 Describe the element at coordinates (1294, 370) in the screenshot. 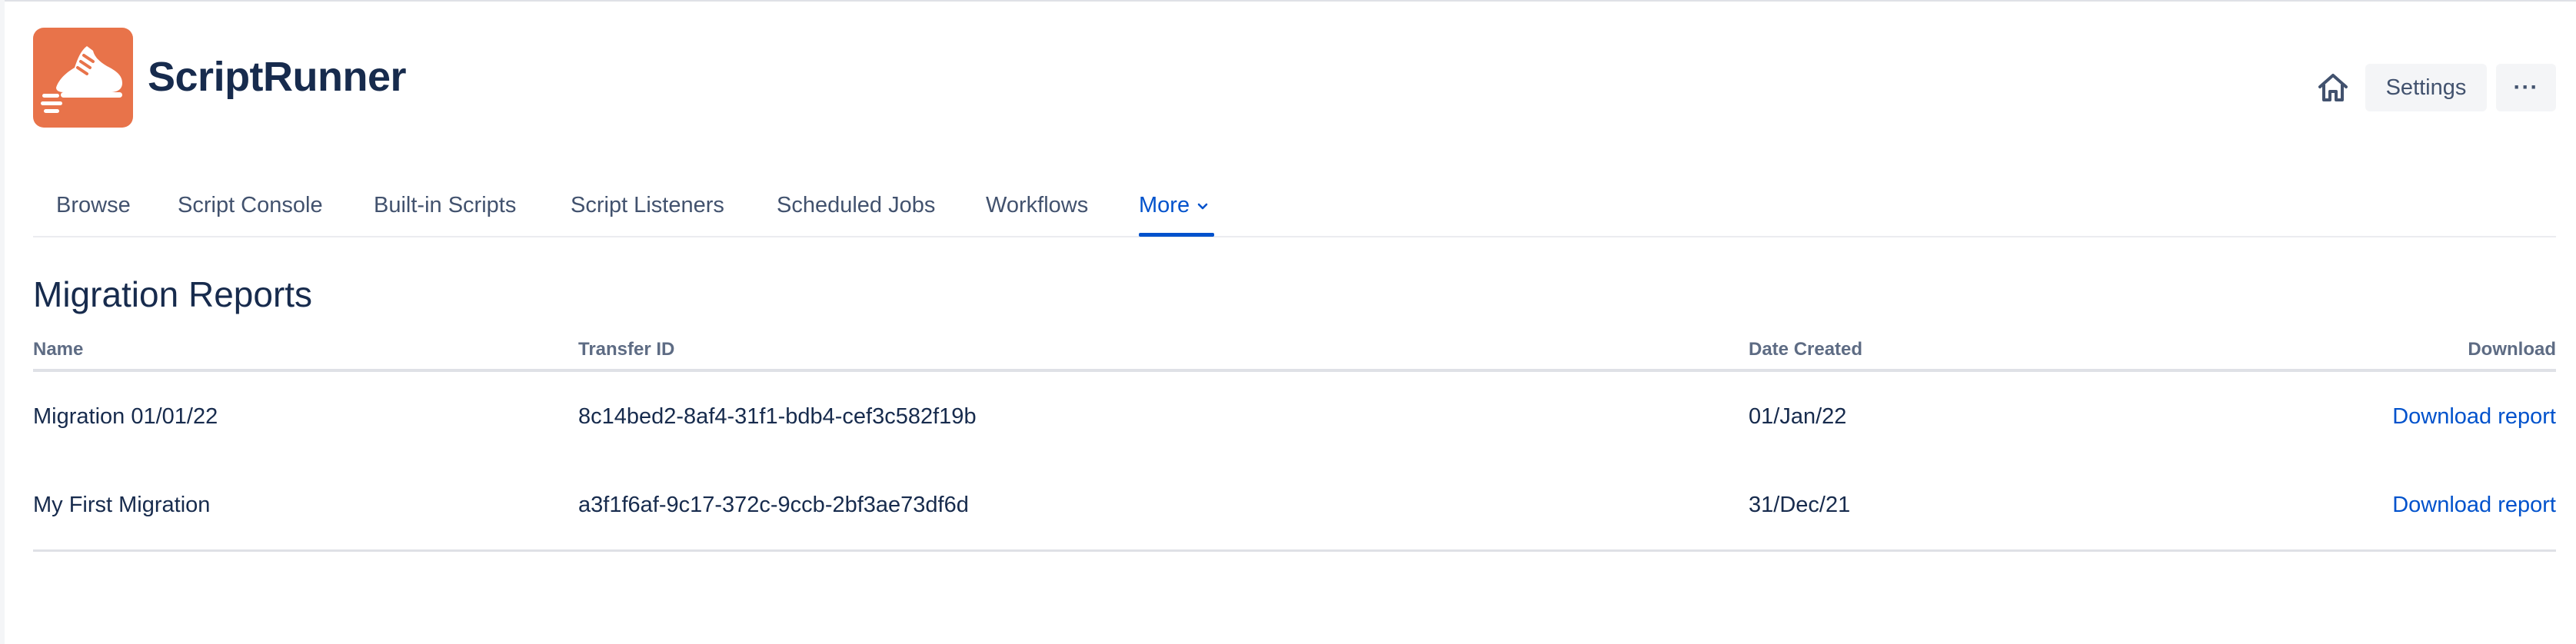

I see `table-header-divider` at that location.